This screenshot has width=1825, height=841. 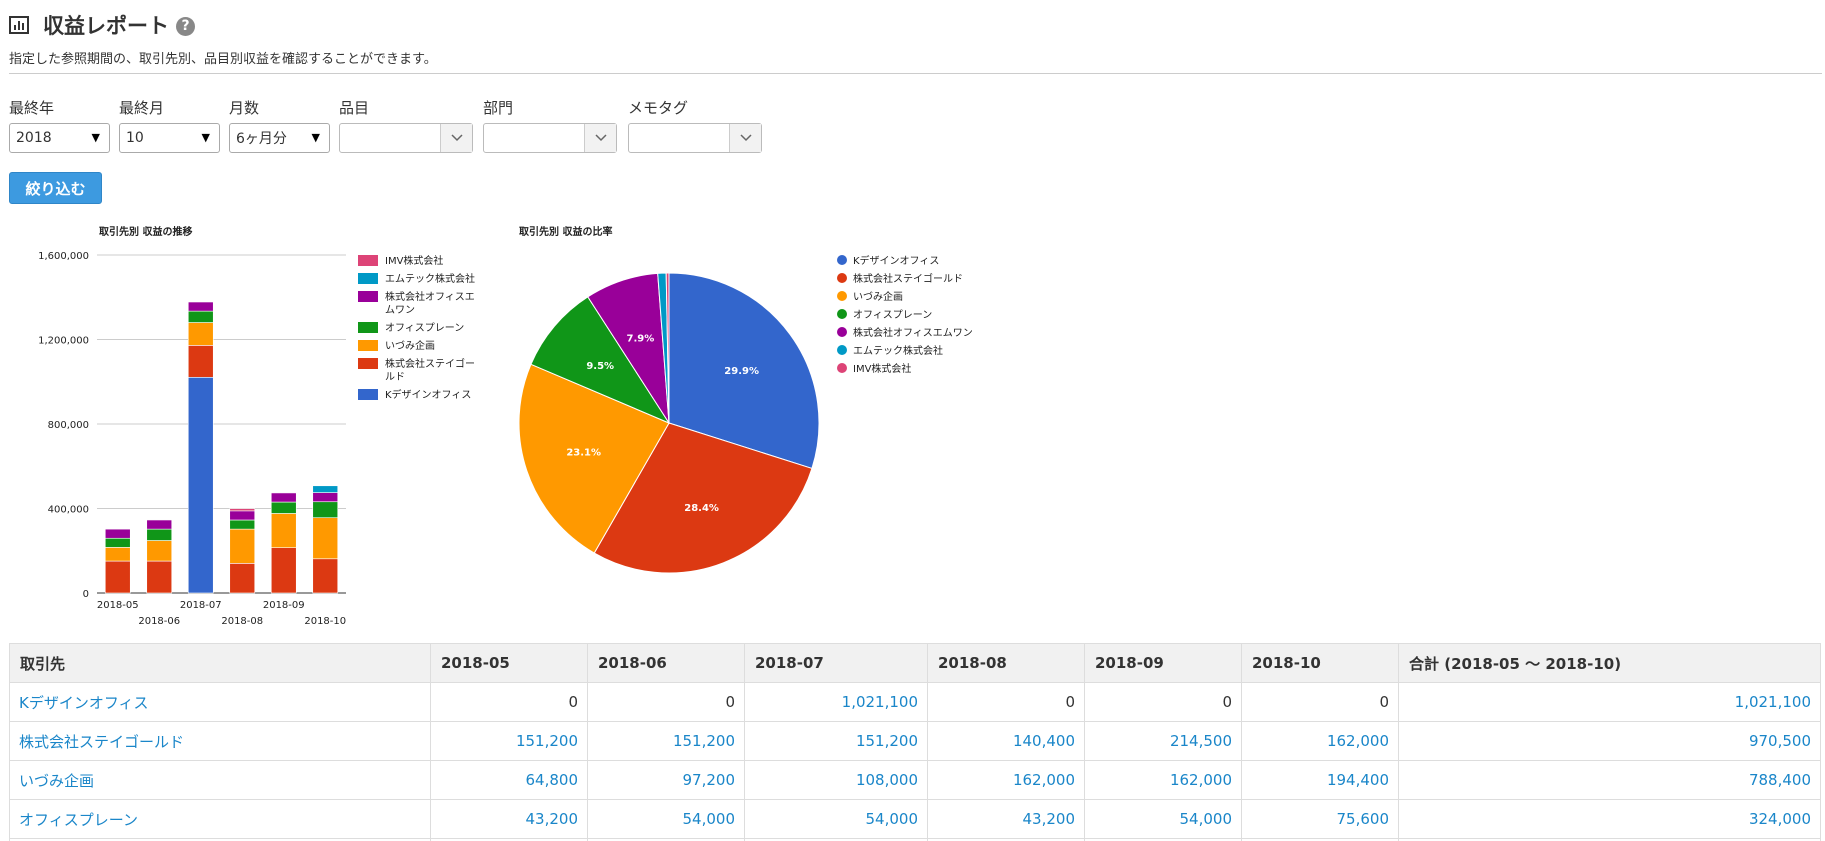 What do you see at coordinates (220, 819) in the screenshot?
I see `client-name-link: オフィスプレーン` at bounding box center [220, 819].